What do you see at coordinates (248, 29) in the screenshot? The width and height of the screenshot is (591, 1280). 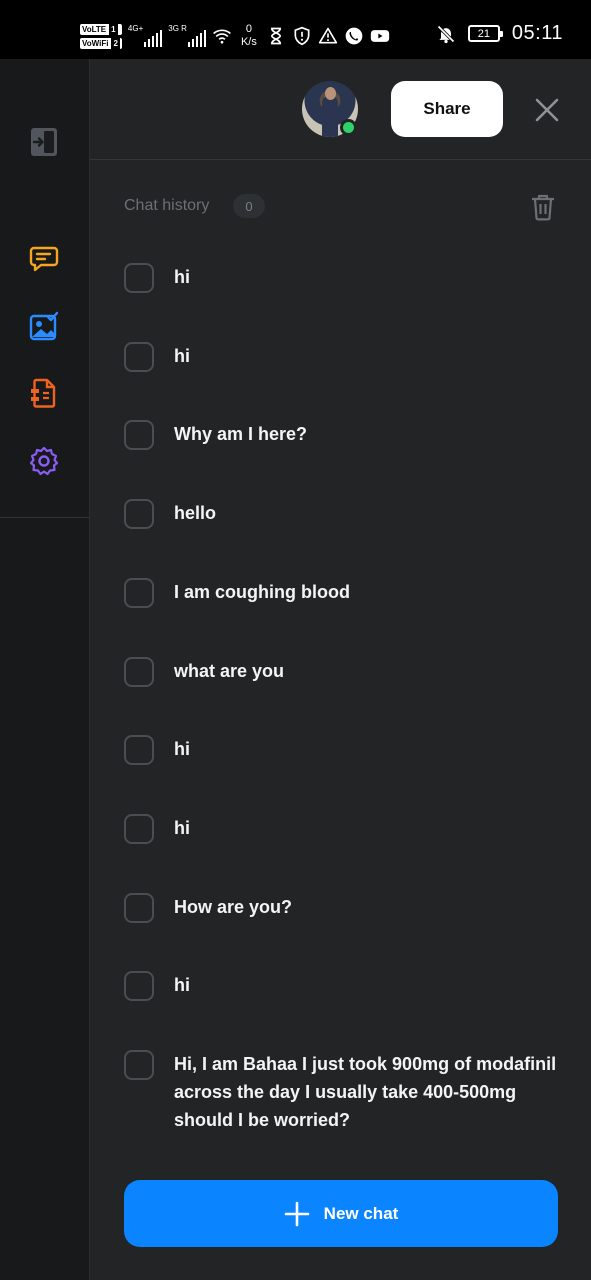 I see `speed-value: 0` at bounding box center [248, 29].